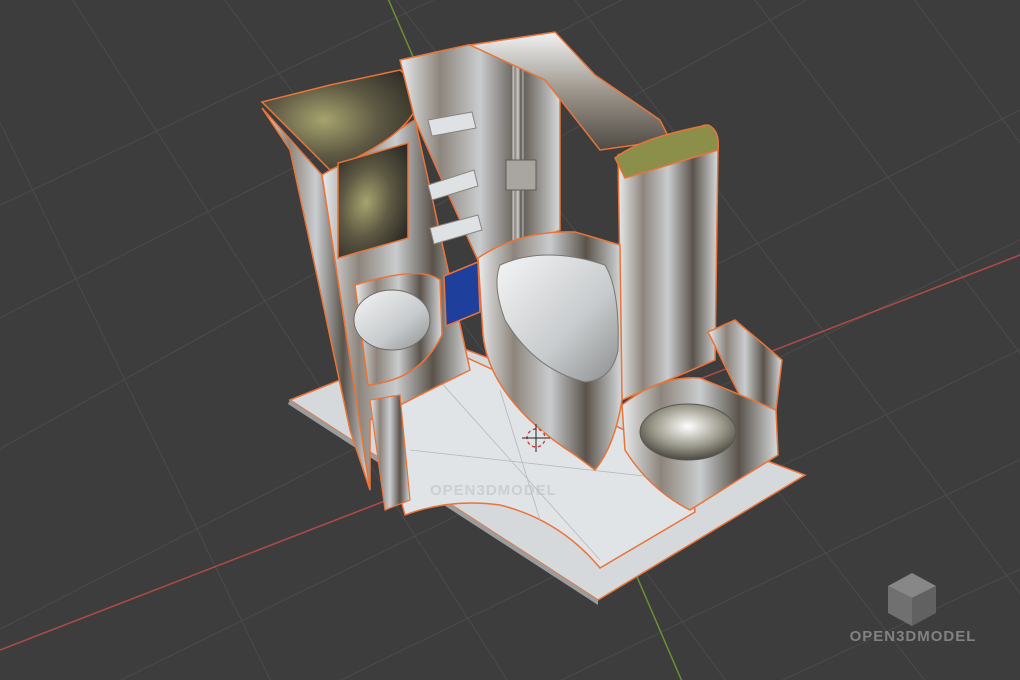 The height and width of the screenshot is (680, 1020). What do you see at coordinates (493, 490) in the screenshot?
I see `floor-watermark-text: OPEN3DMODEL` at bounding box center [493, 490].